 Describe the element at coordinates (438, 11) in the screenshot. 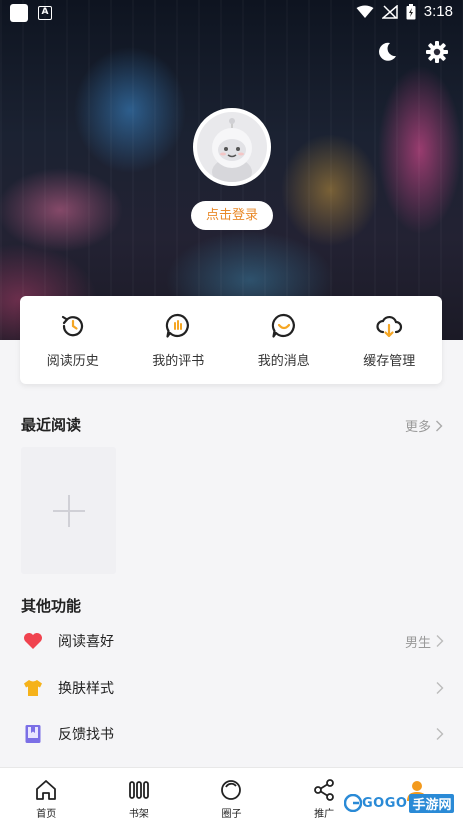

I see `clock: 3:18` at that location.